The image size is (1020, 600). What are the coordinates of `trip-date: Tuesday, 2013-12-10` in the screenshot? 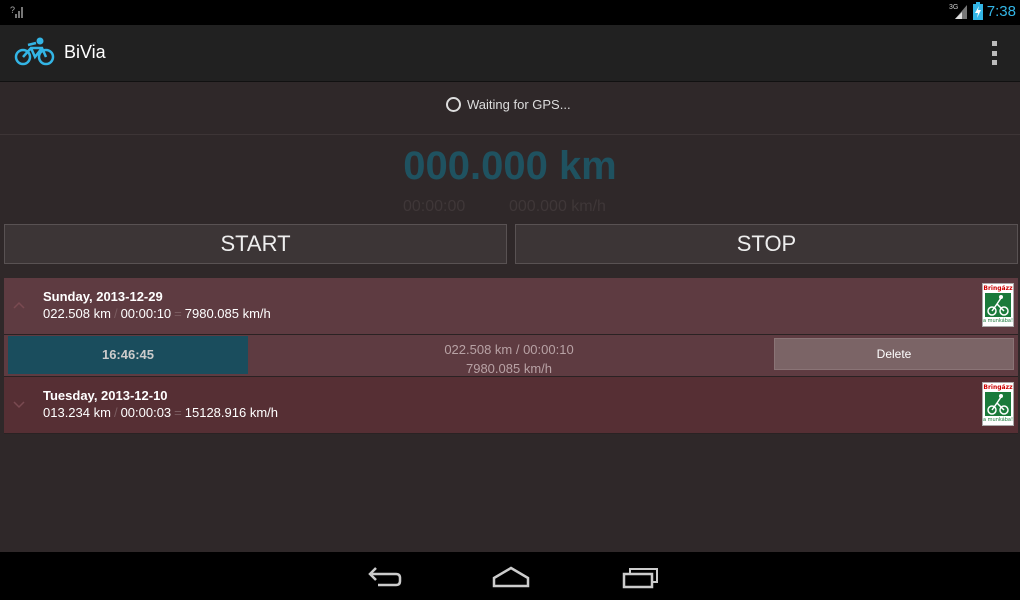 It's located at (105, 395).